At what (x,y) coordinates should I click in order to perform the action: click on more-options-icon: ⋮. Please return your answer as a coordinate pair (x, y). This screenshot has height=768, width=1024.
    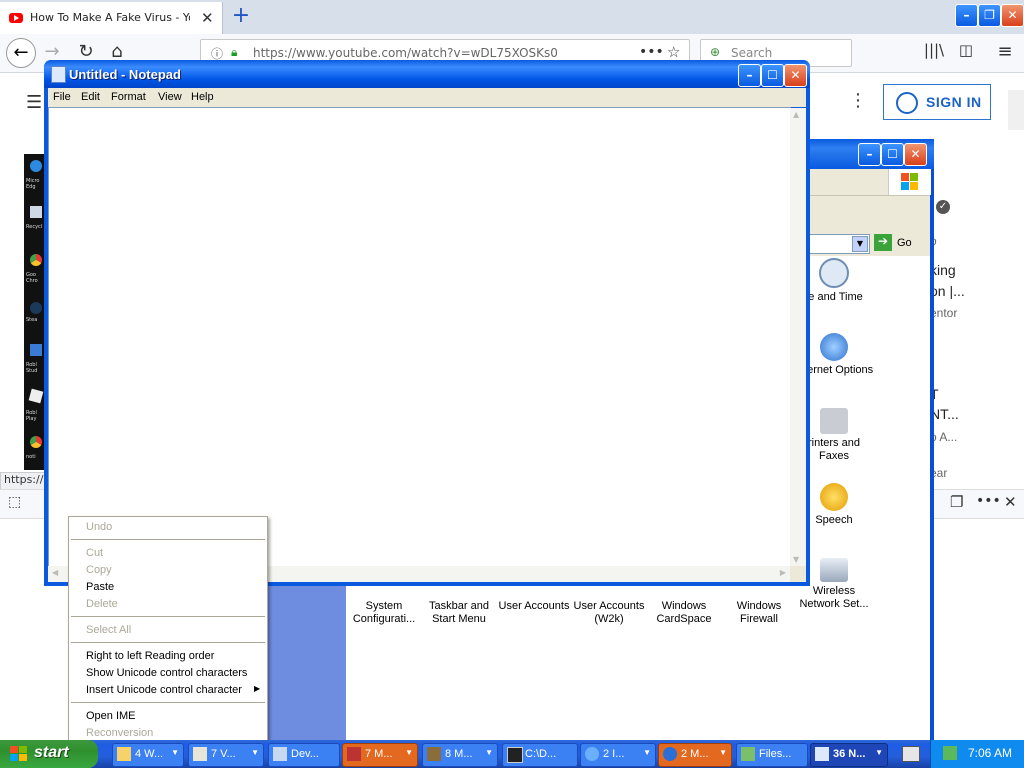
    Looking at the image, I should click on (858, 100).